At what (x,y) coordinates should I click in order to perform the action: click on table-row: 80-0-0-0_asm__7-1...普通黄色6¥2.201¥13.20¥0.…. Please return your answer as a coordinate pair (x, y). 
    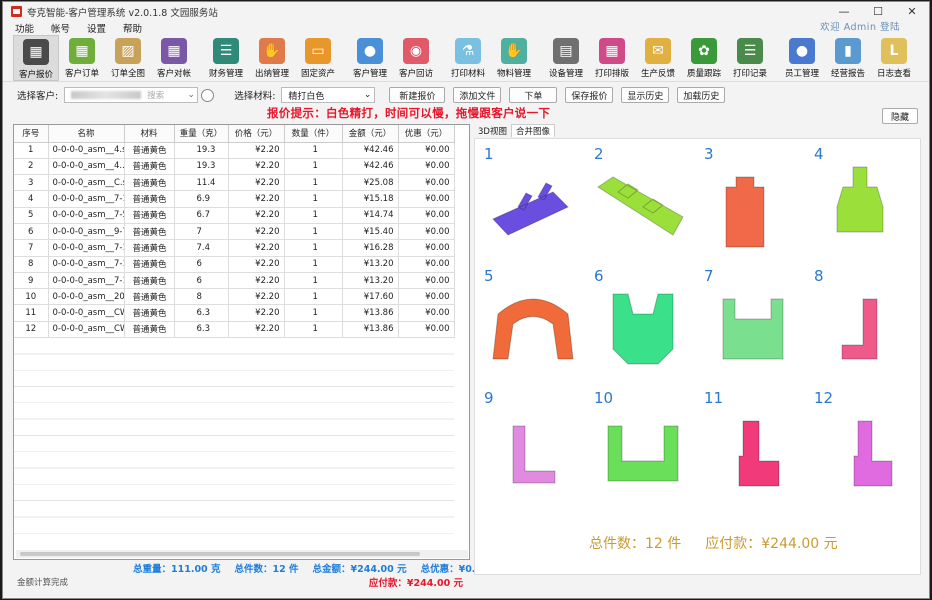
    Looking at the image, I should click on (234, 264).